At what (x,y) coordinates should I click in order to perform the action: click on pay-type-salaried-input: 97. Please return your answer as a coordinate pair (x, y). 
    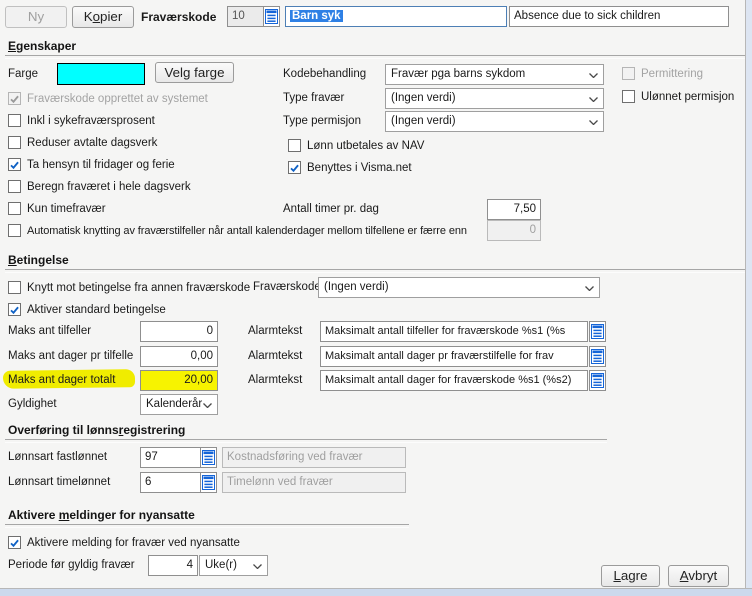
    Looking at the image, I should click on (170, 457).